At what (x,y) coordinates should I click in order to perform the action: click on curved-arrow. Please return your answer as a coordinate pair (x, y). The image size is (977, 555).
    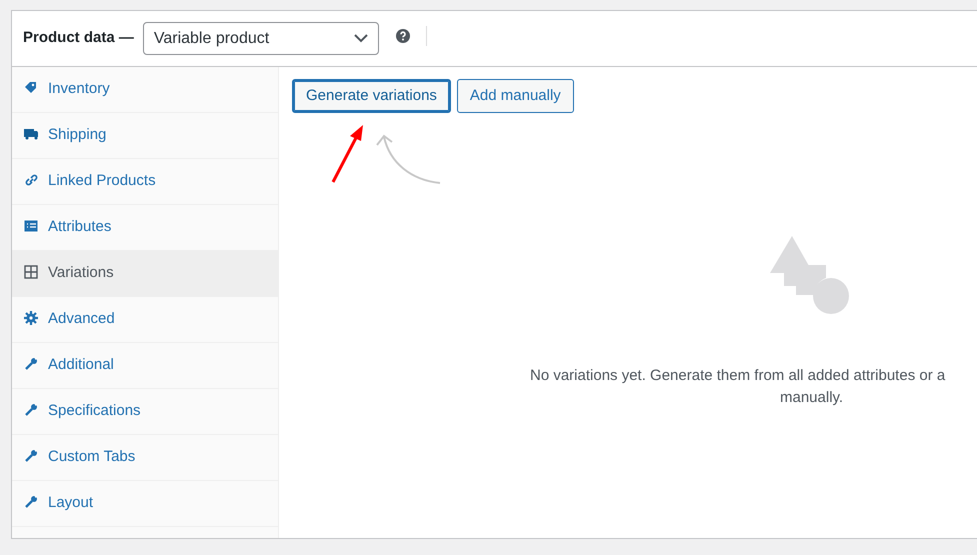
    Looking at the image, I should click on (409, 159).